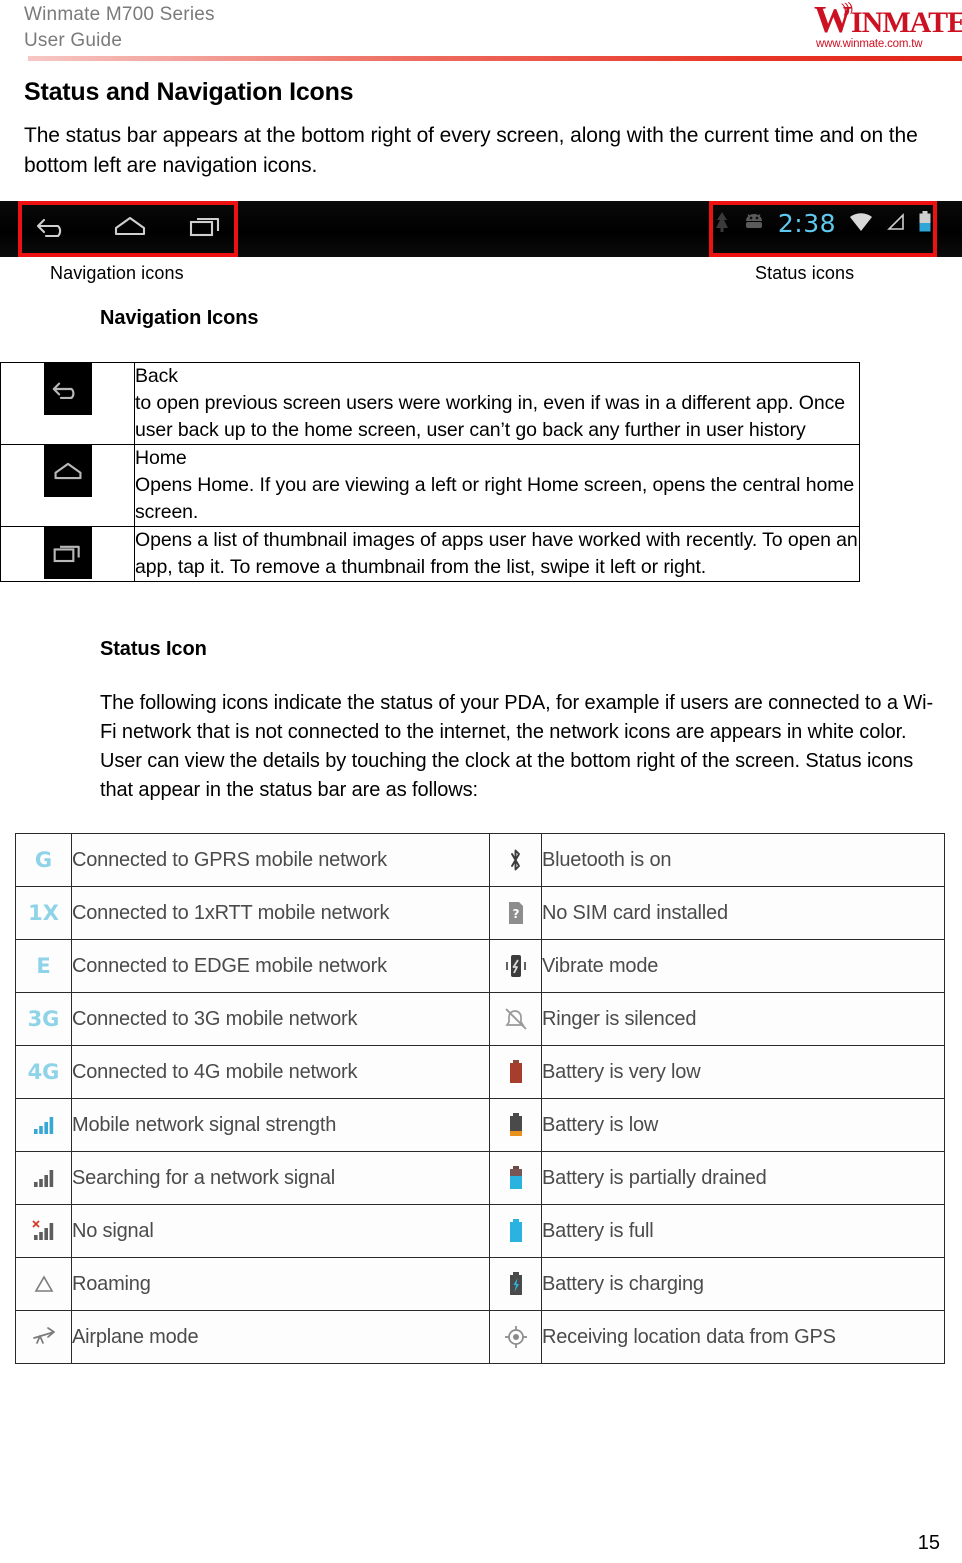  I want to click on gps-location-icon, so click(515, 1337).